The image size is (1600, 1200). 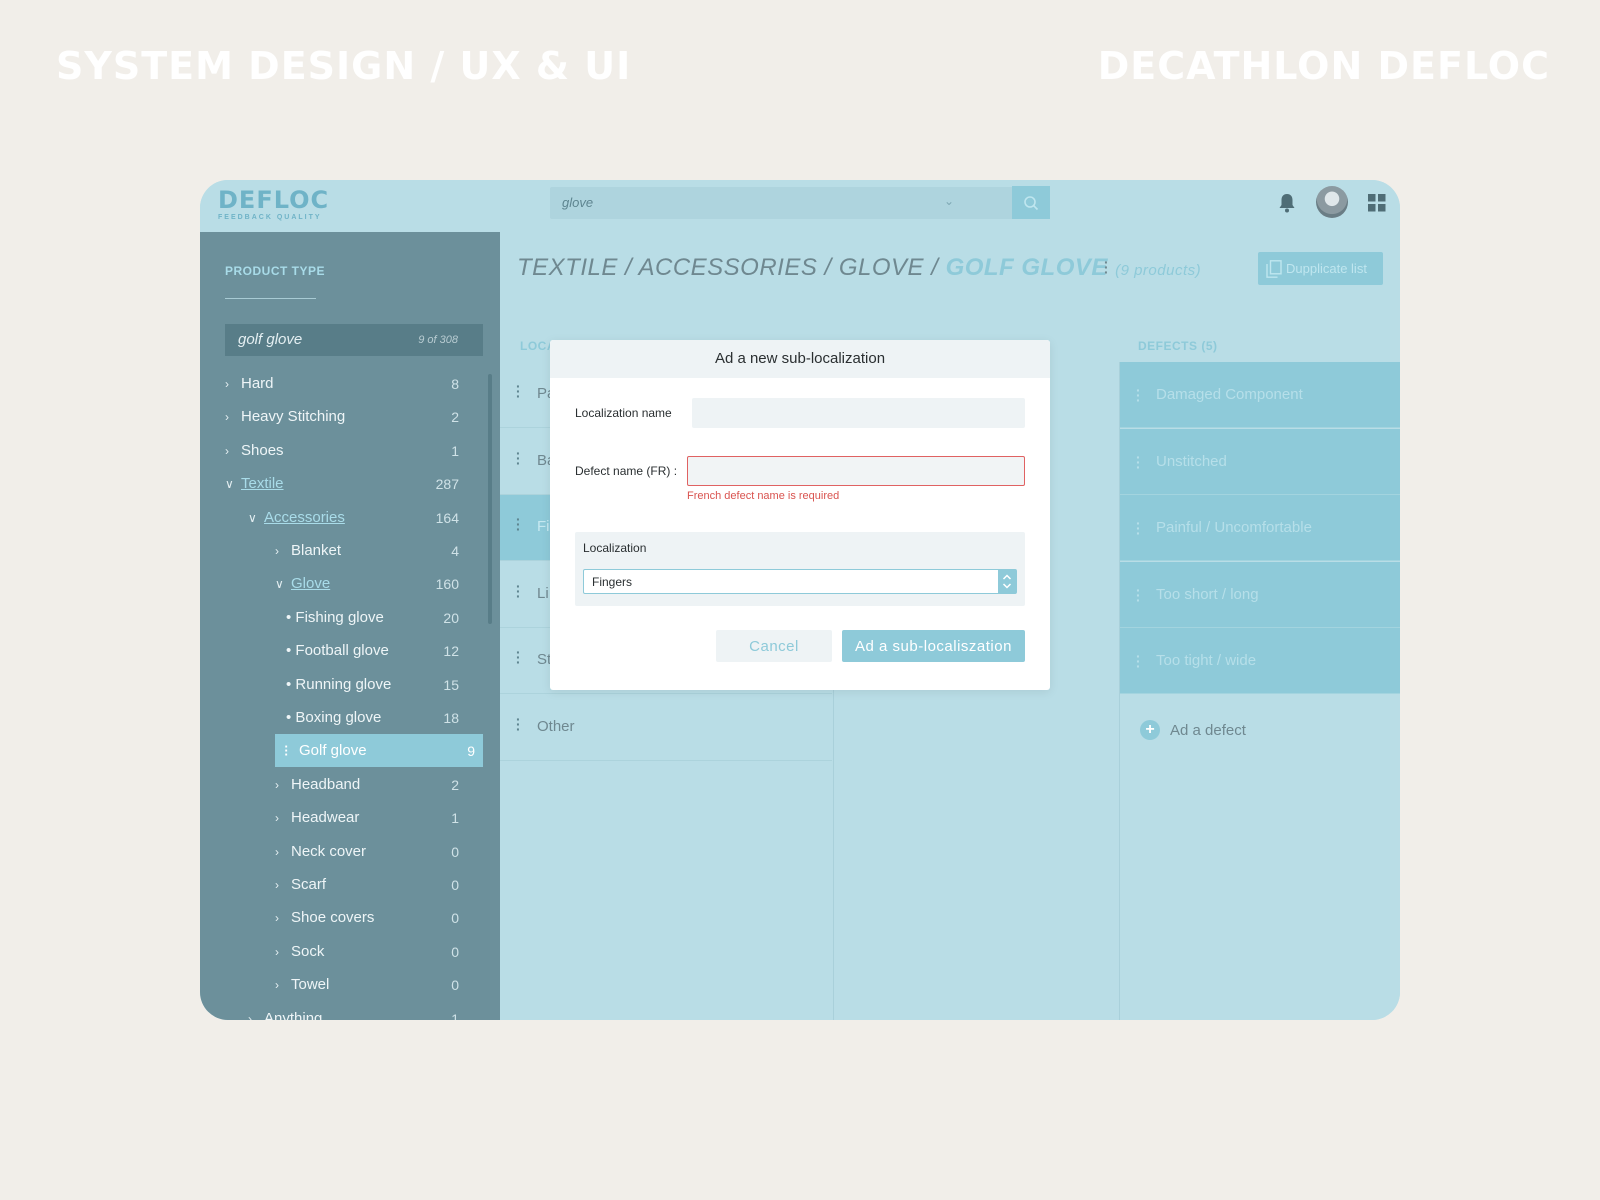 What do you see at coordinates (379, 917) in the screenshot?
I see `sidebar-item: › Shoe covers 0` at bounding box center [379, 917].